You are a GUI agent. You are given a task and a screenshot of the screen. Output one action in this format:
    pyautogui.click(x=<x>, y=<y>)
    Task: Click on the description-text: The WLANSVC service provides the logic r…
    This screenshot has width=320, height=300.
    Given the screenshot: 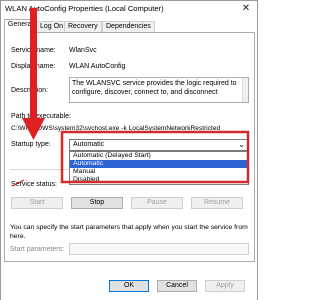 What is the action you would take?
    pyautogui.click(x=154, y=88)
    